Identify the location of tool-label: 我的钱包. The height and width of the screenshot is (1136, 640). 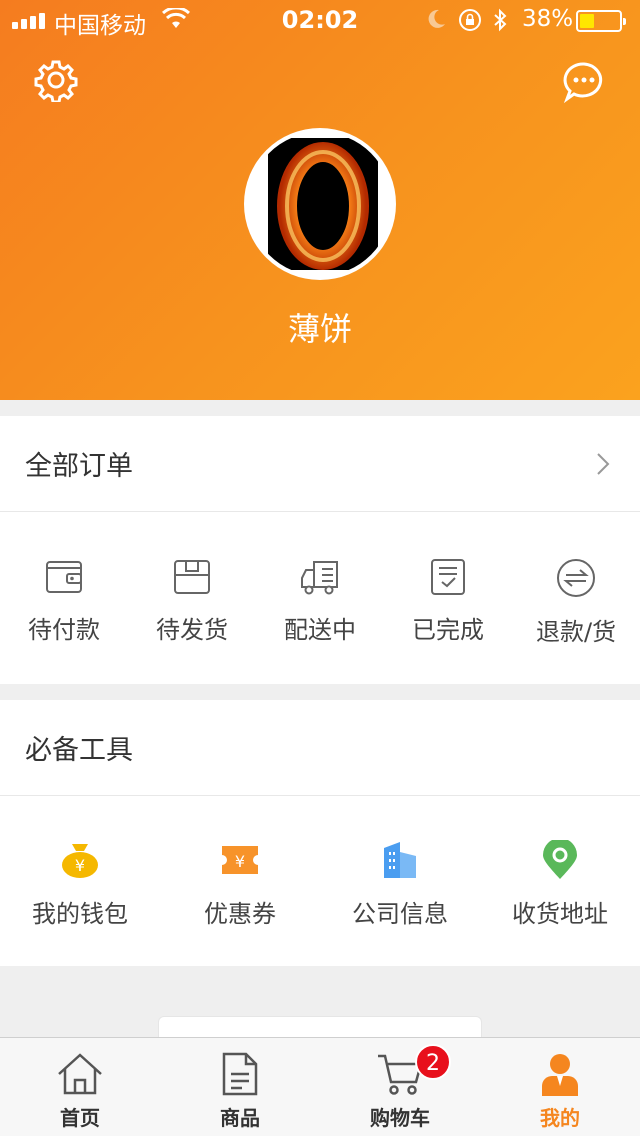
(80, 914).